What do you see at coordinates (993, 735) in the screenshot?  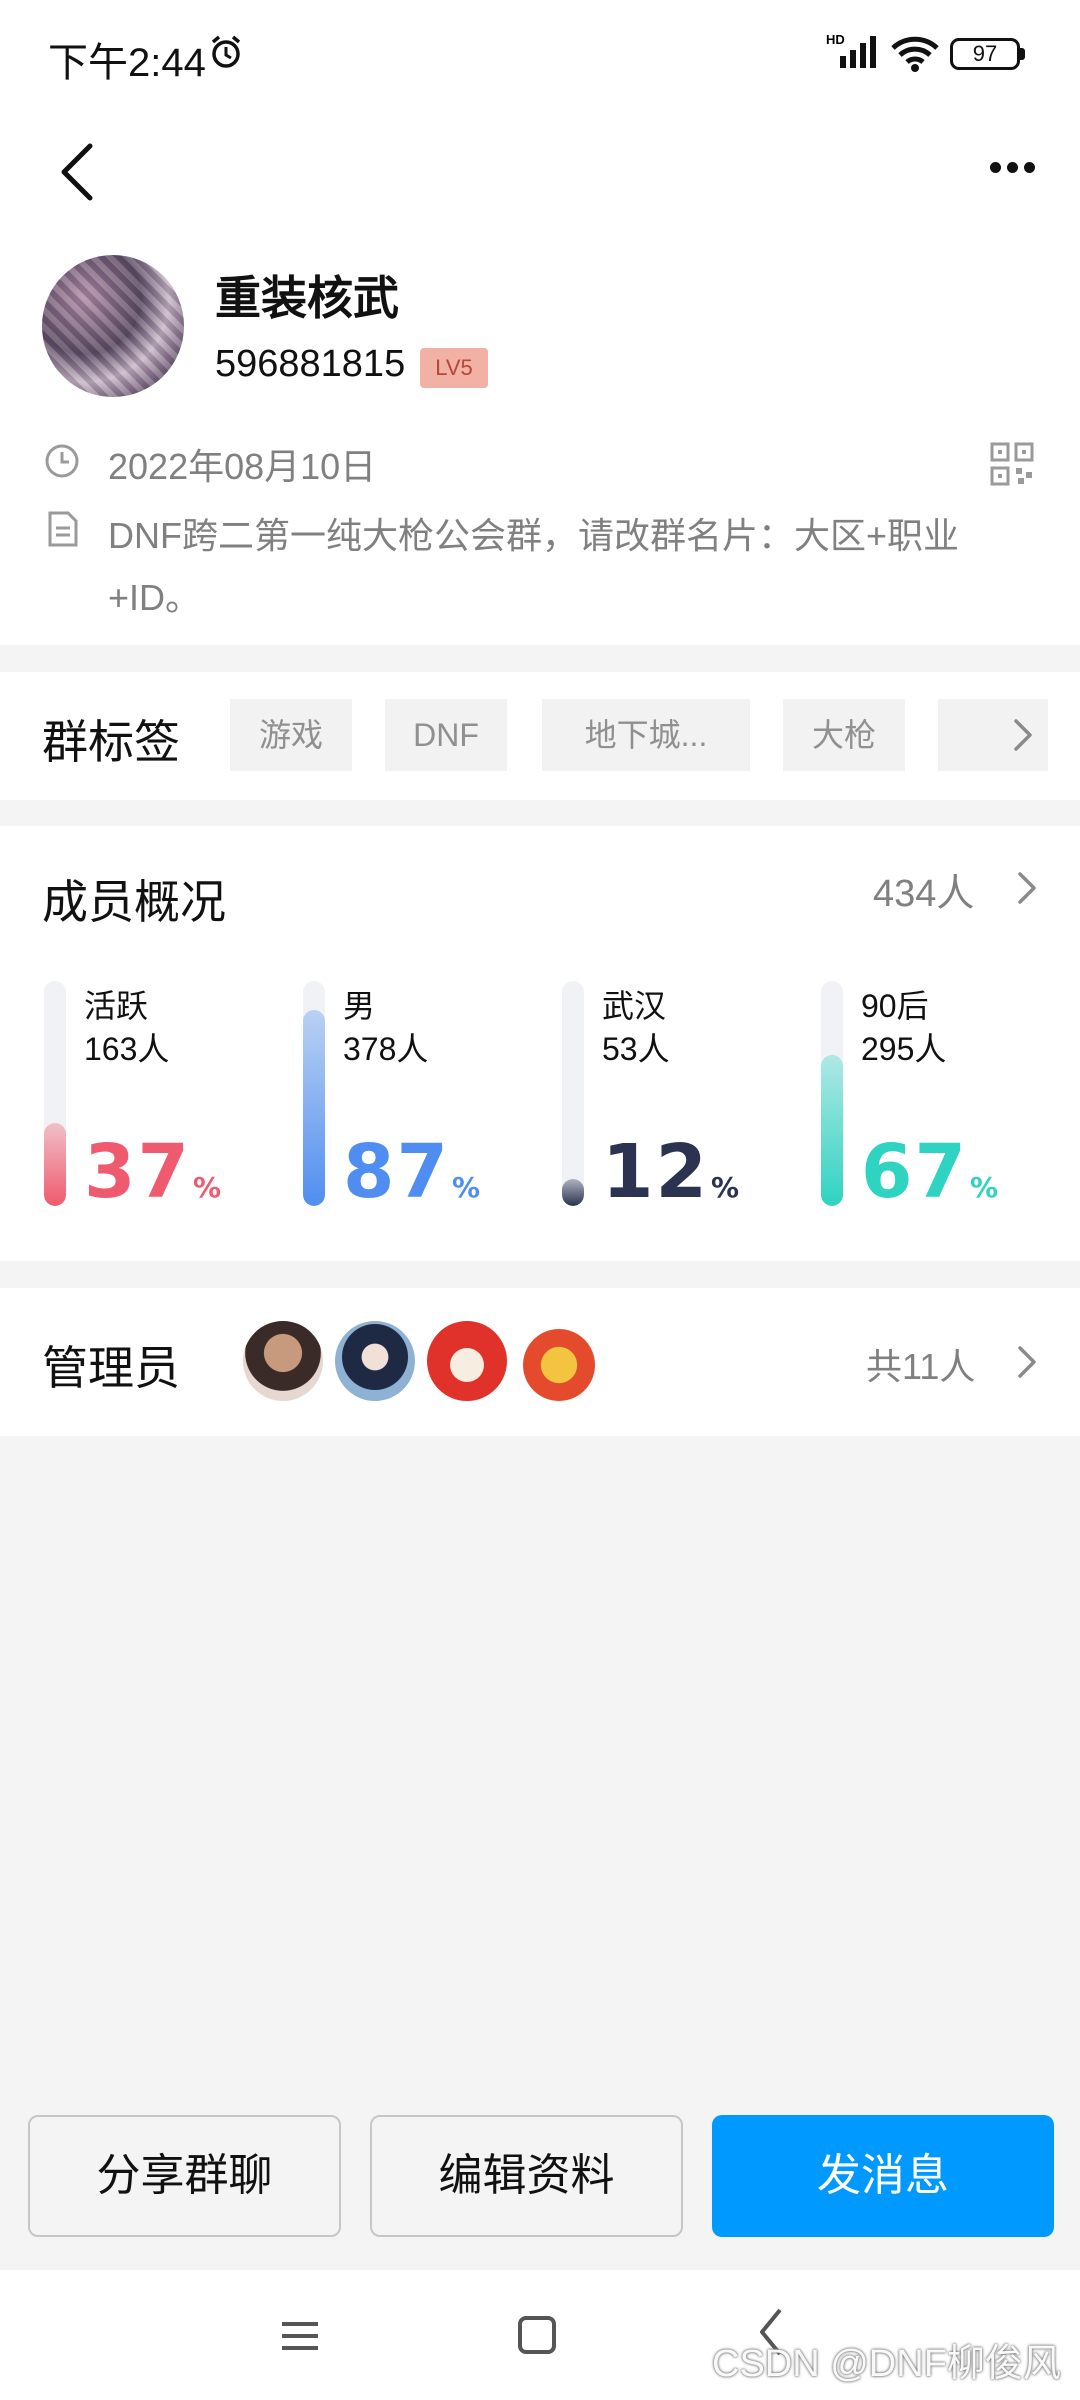 I see `tags-more-button` at bounding box center [993, 735].